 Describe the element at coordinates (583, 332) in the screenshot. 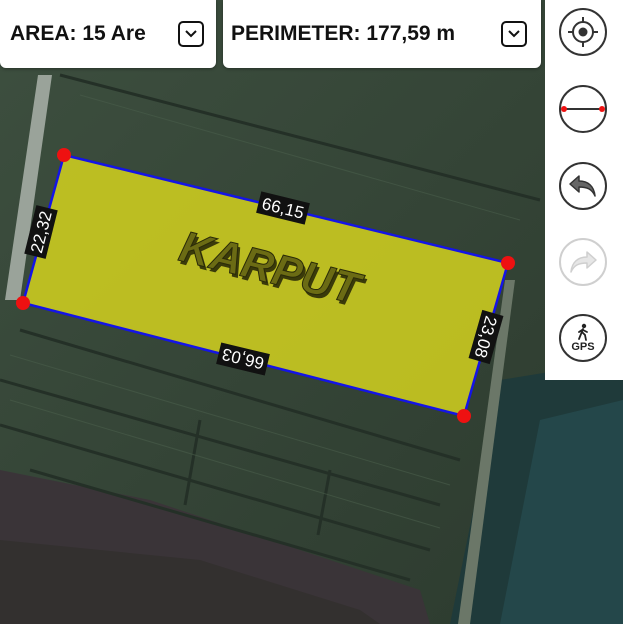

I see `walking-person-icon` at that location.